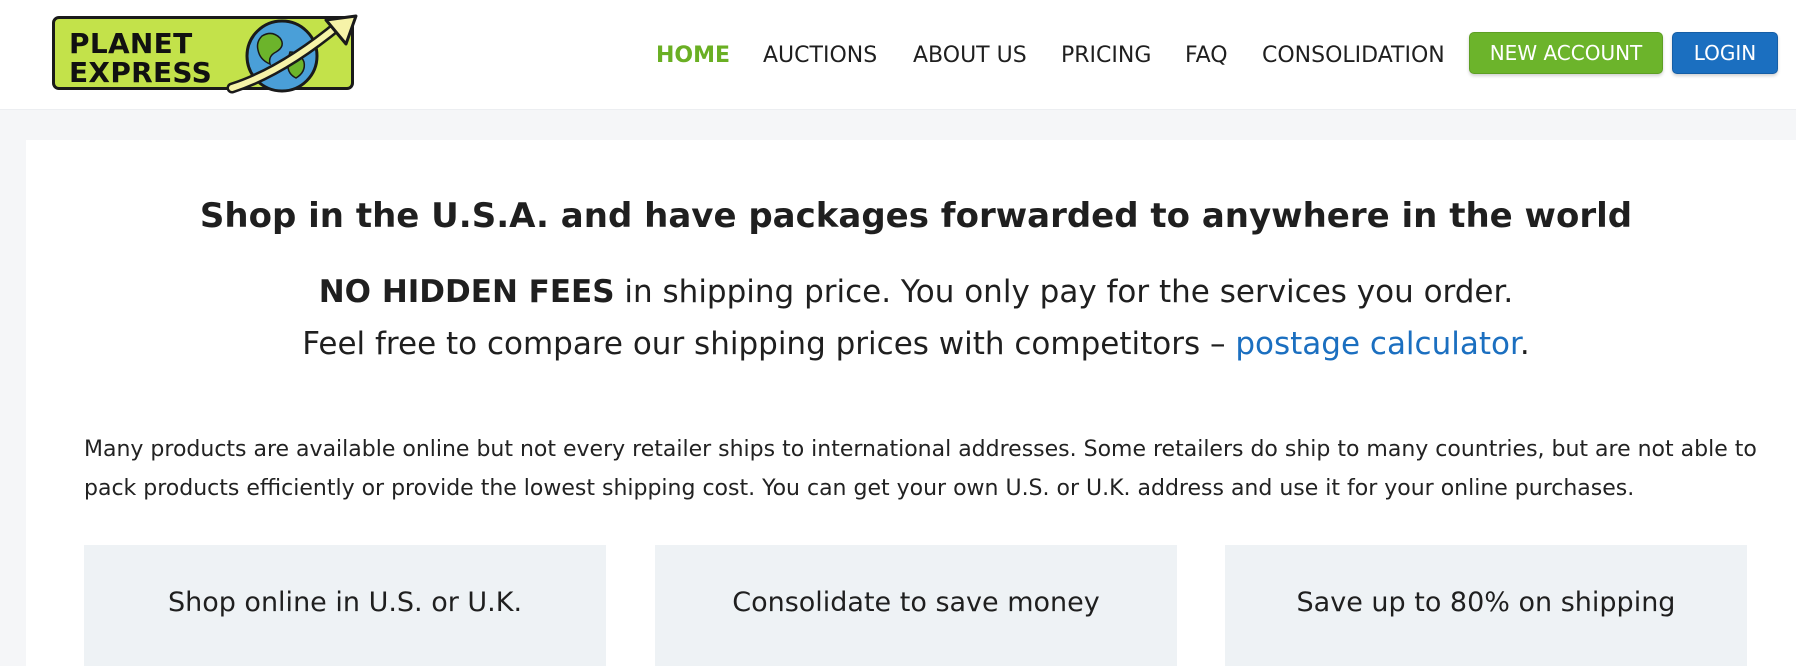  What do you see at coordinates (1725, 53) in the screenshot?
I see `login-button: LOGIN` at bounding box center [1725, 53].